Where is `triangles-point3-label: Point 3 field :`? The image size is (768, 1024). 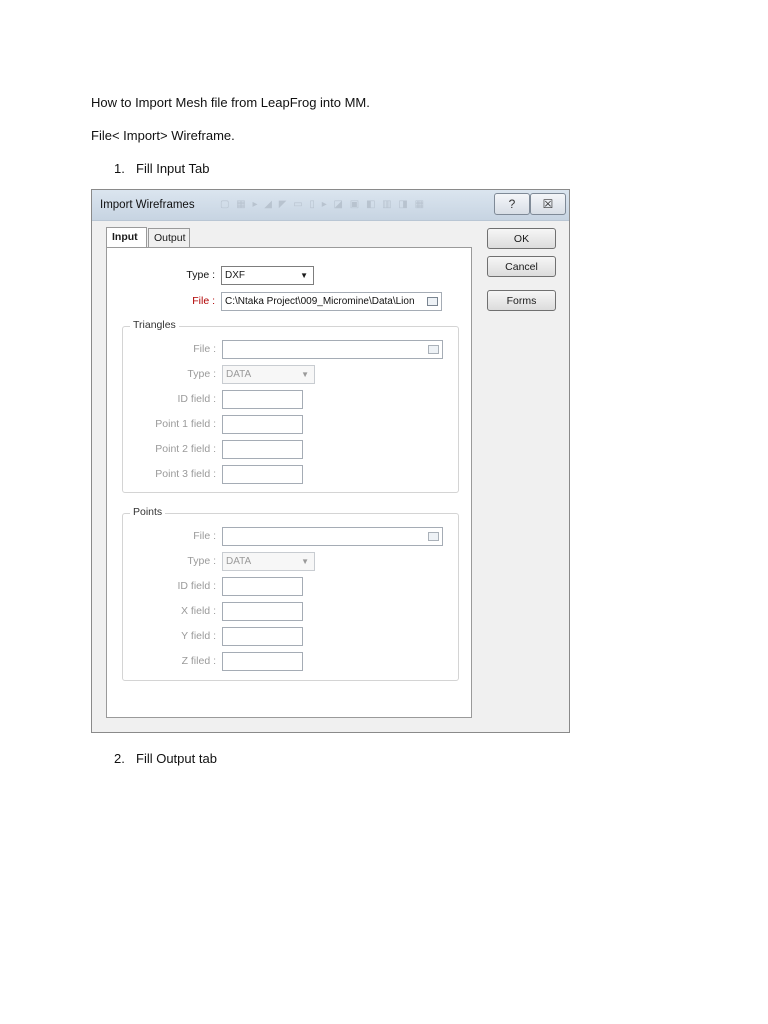 triangles-point3-label: Point 3 field : is located at coordinates (185, 474).